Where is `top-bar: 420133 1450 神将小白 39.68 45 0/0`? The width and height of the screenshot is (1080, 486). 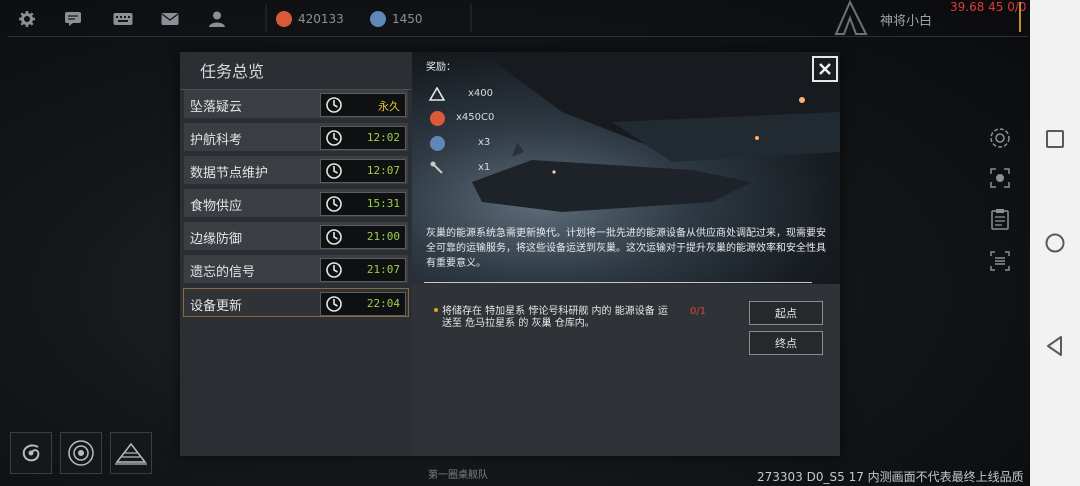 top-bar: 420133 1450 神将小白 39.68 45 0/0 is located at coordinates (515, 19).